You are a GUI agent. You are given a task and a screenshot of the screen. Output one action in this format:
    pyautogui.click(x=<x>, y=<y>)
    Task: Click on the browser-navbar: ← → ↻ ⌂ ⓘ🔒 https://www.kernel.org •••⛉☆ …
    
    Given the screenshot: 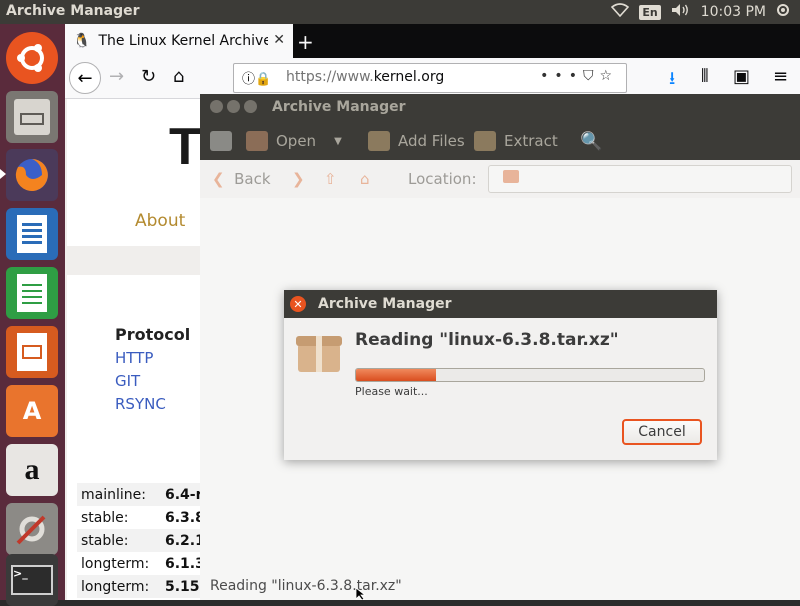 What is the action you would take?
    pyautogui.click(x=432, y=78)
    